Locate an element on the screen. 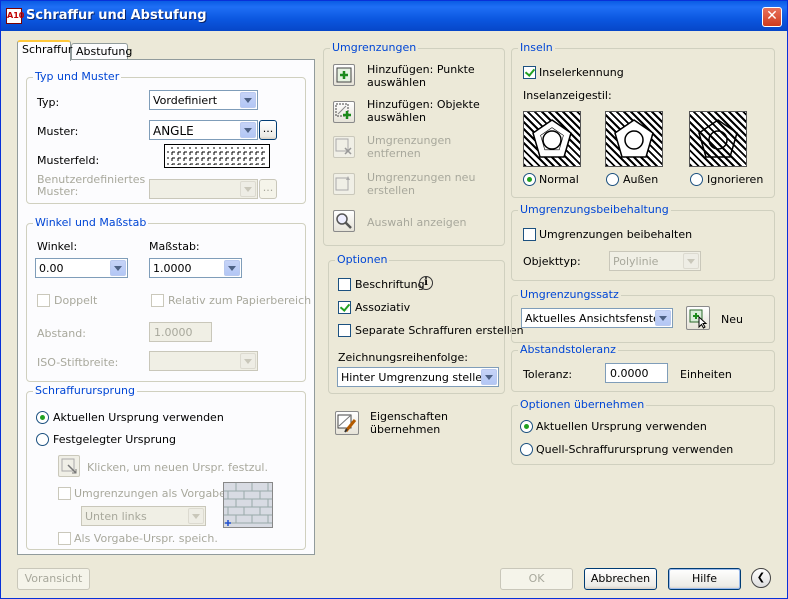 The image size is (788, 599). quell-ursprung-radio is located at coordinates (526, 449).